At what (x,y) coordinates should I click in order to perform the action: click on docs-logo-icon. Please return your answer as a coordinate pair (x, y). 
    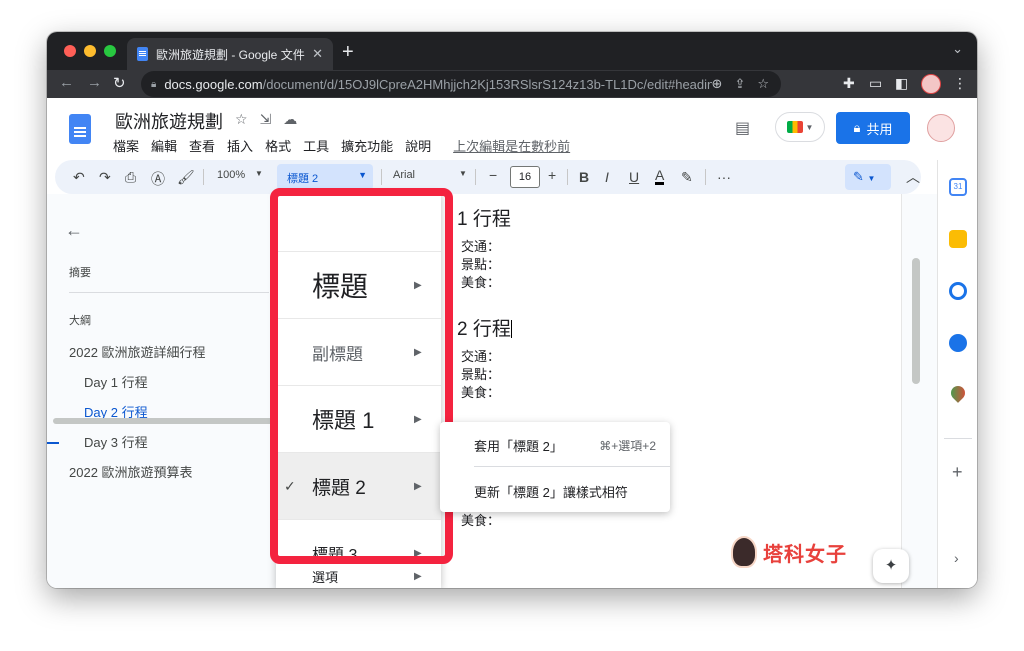
    Looking at the image, I should click on (80, 129).